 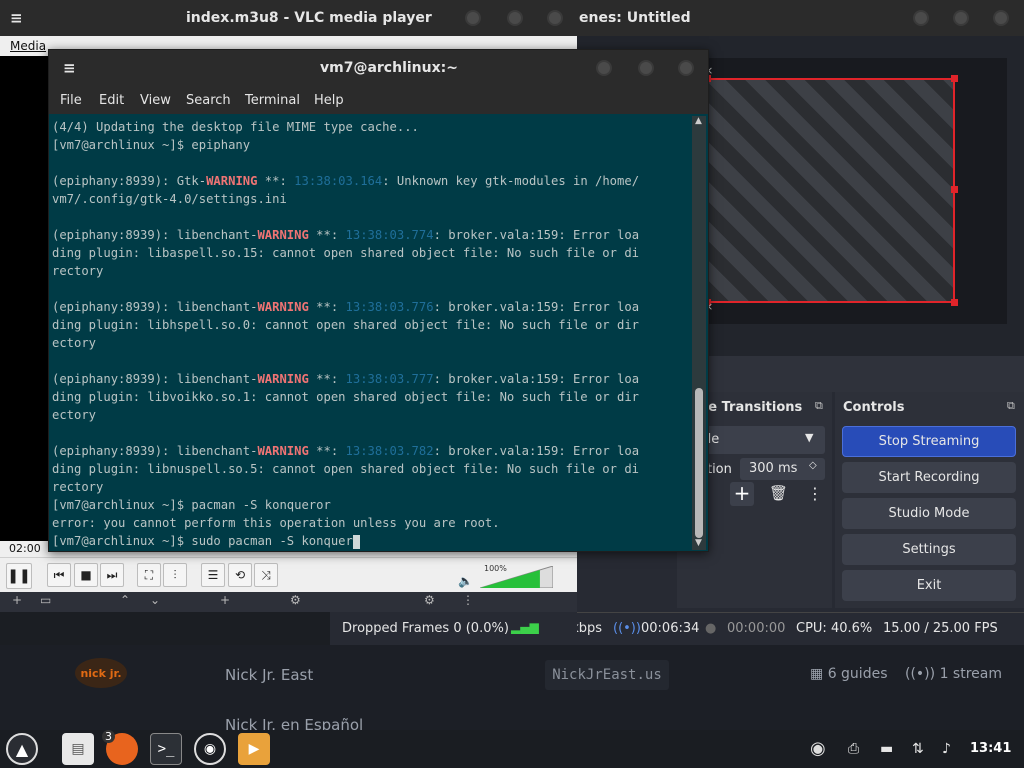 I want to click on chevron-up-icon: ⌃, so click(x=125, y=600).